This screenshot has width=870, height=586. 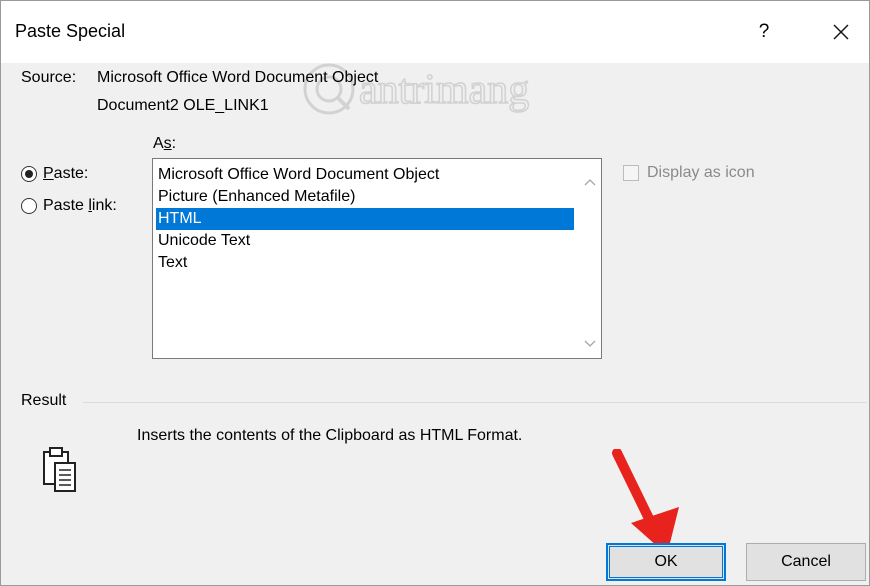 What do you see at coordinates (475, 402) in the screenshot?
I see `result-group-divider` at bounding box center [475, 402].